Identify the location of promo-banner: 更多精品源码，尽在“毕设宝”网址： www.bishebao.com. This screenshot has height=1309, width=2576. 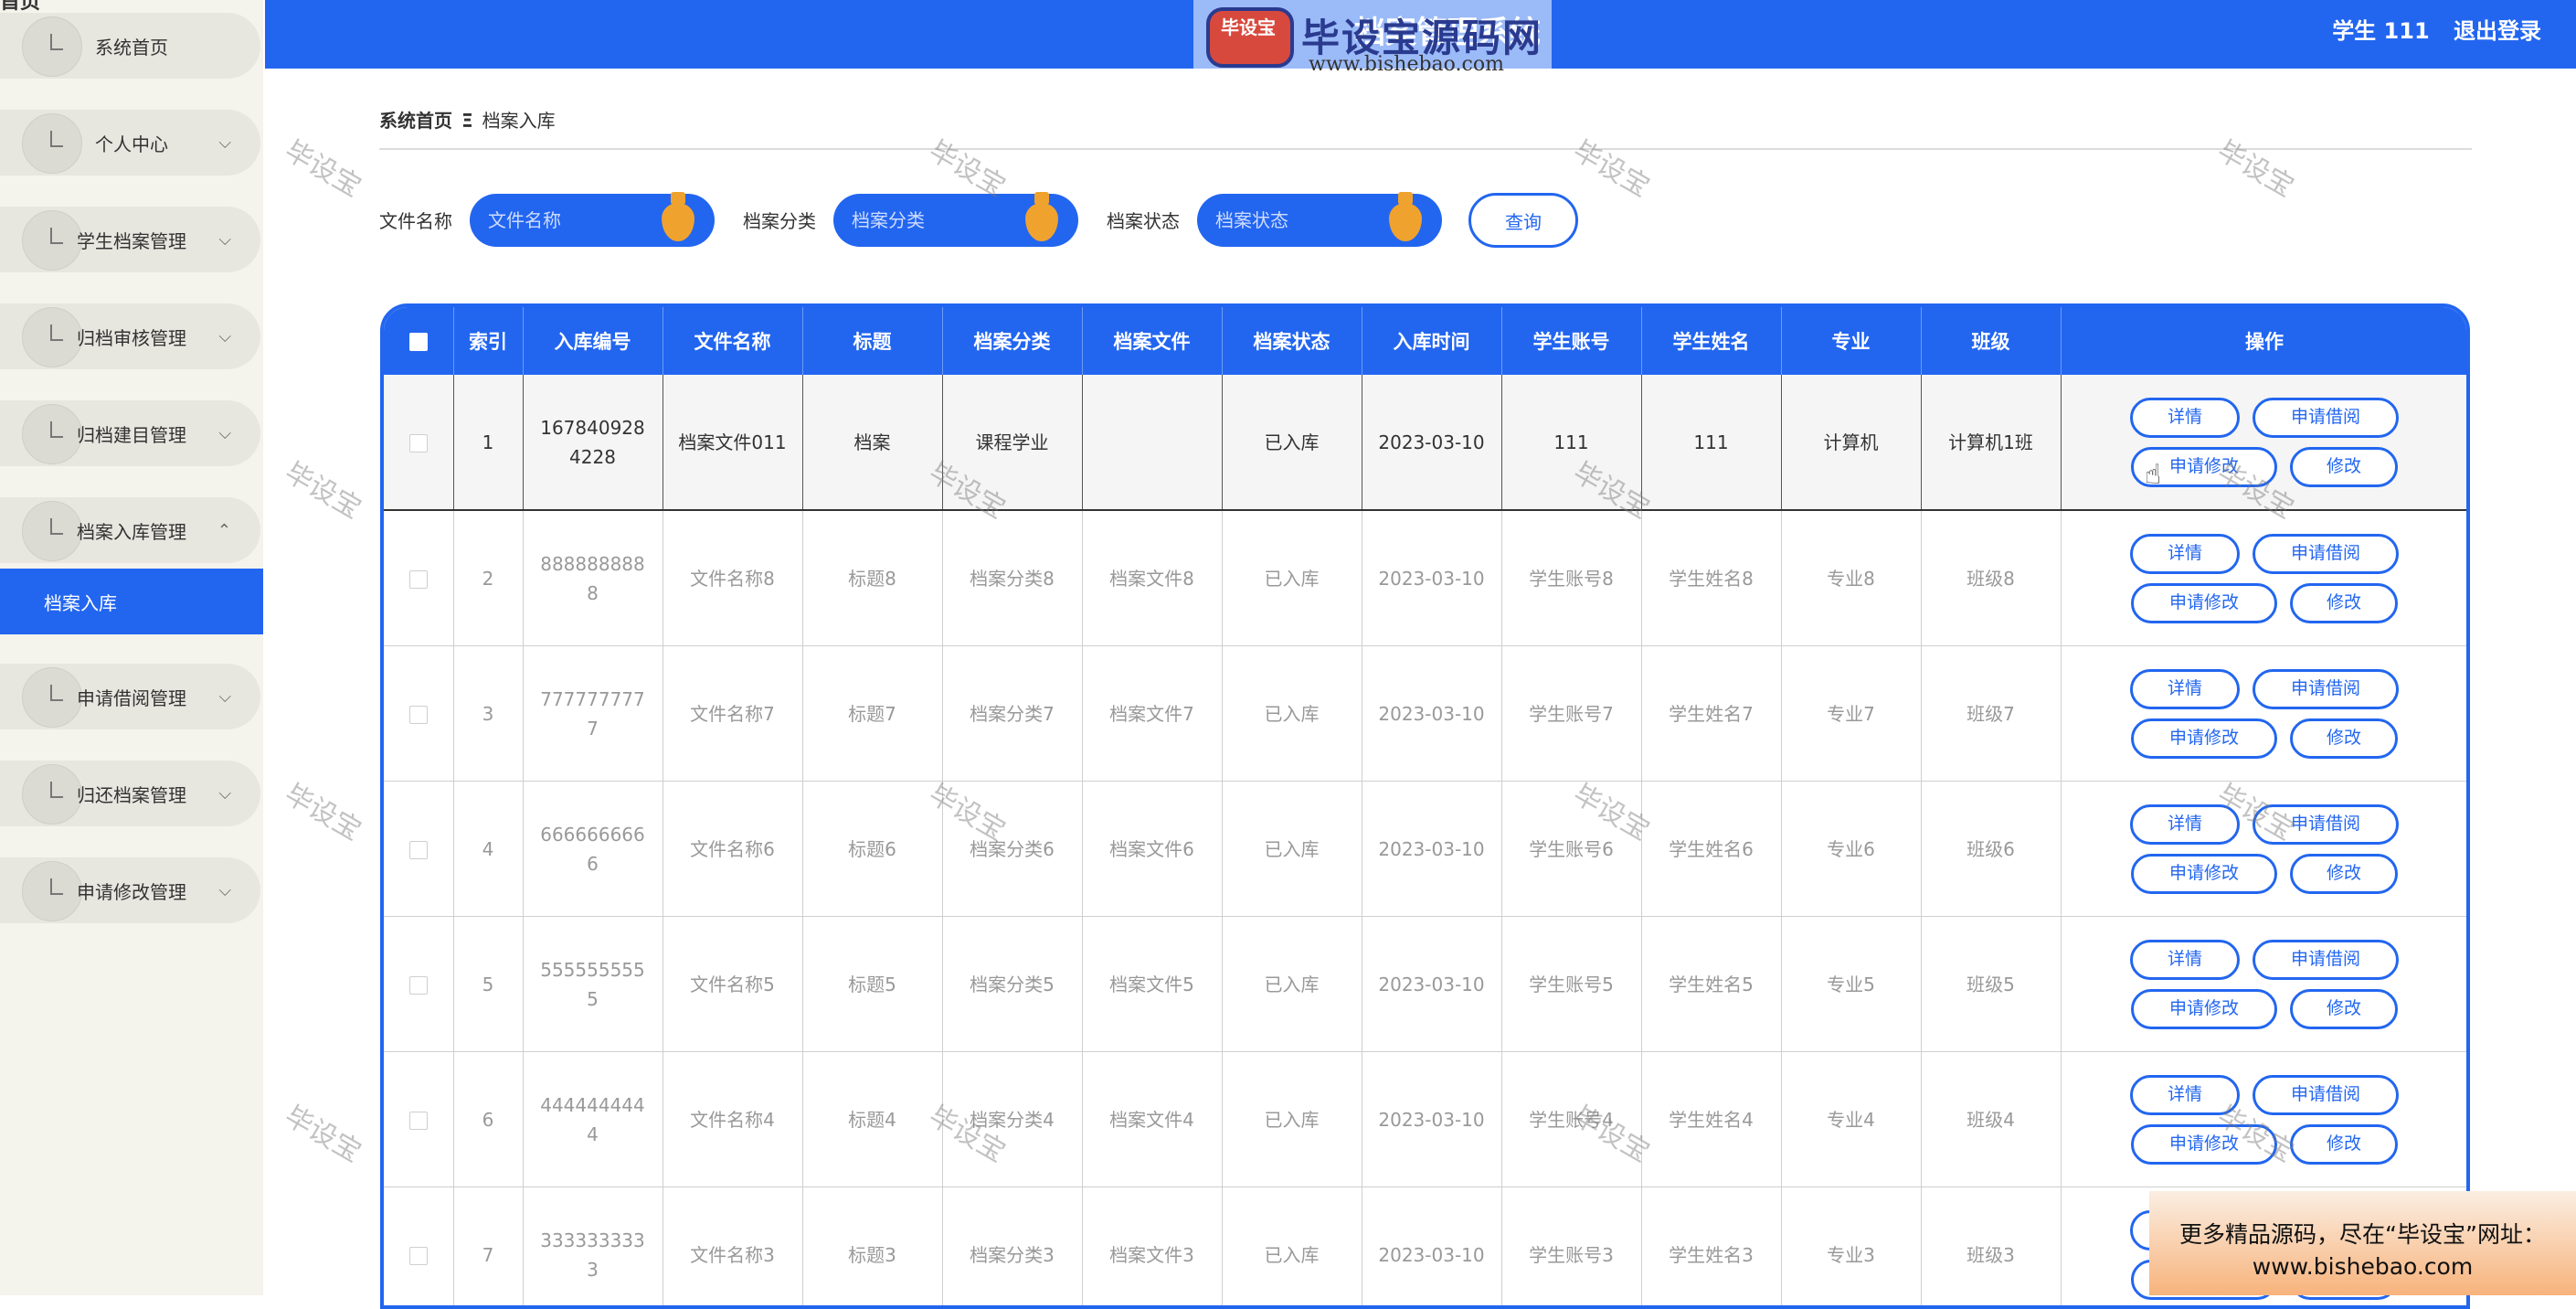
(2362, 1243).